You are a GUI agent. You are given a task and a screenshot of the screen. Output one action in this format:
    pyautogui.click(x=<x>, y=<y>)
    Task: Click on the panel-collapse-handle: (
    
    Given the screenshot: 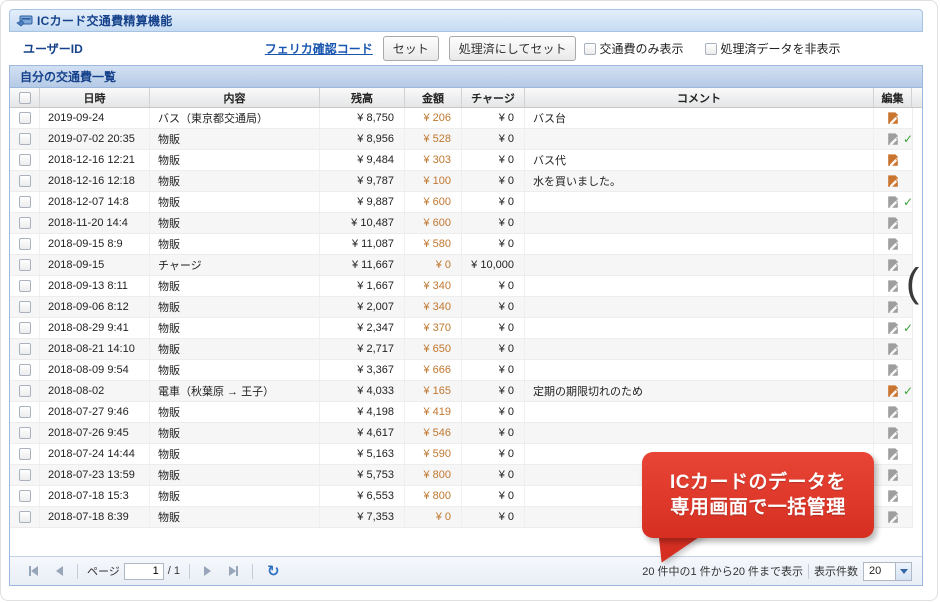 What is the action you would take?
    pyautogui.click(x=912, y=283)
    